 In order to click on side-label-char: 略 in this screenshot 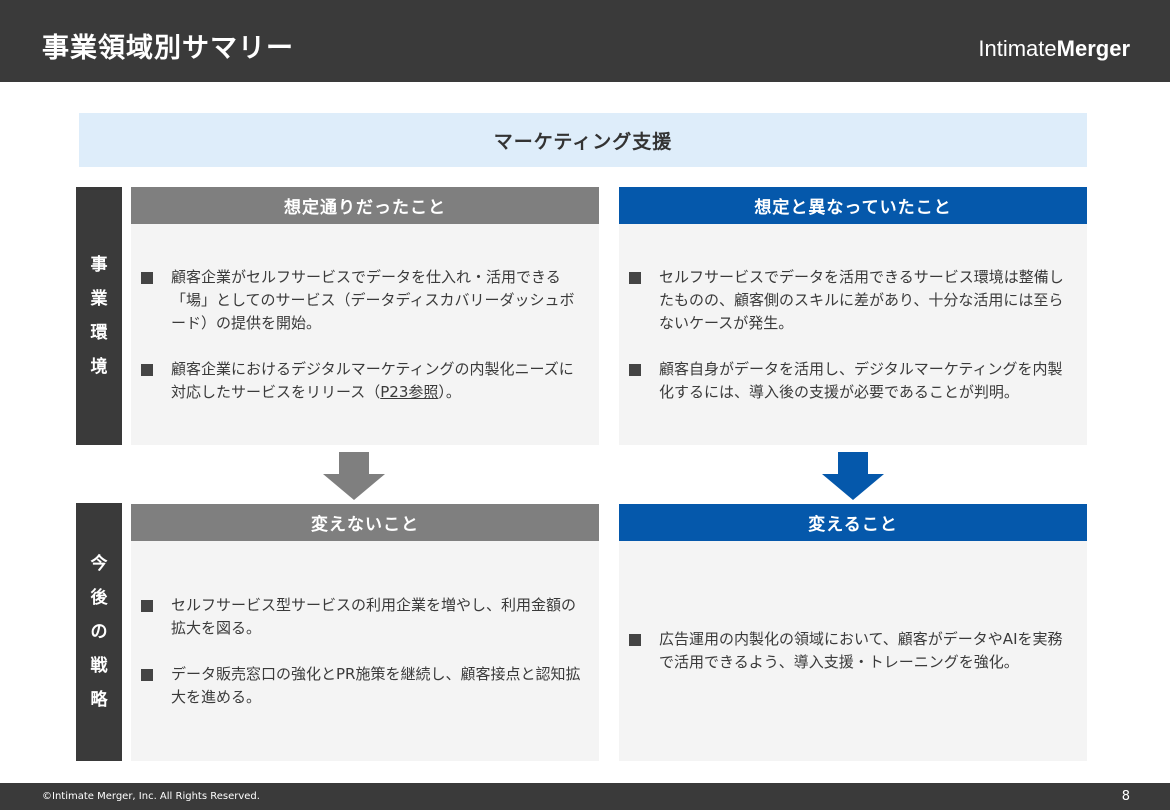, I will do `click(99, 700)`.